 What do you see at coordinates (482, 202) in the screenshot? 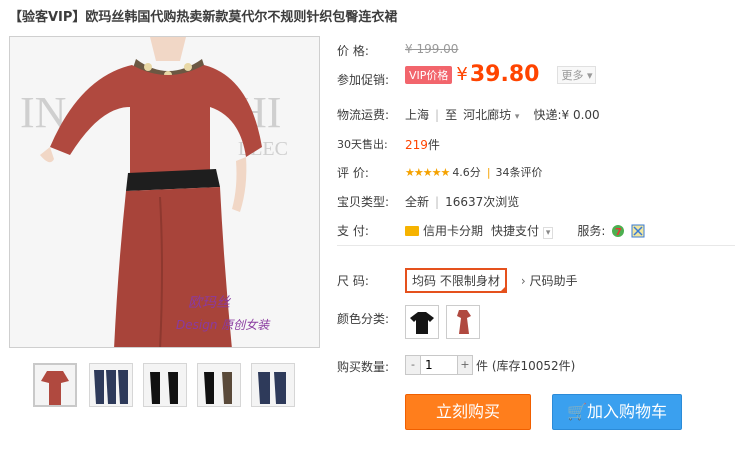
I see `view-count: 16637次浏览` at bounding box center [482, 202].